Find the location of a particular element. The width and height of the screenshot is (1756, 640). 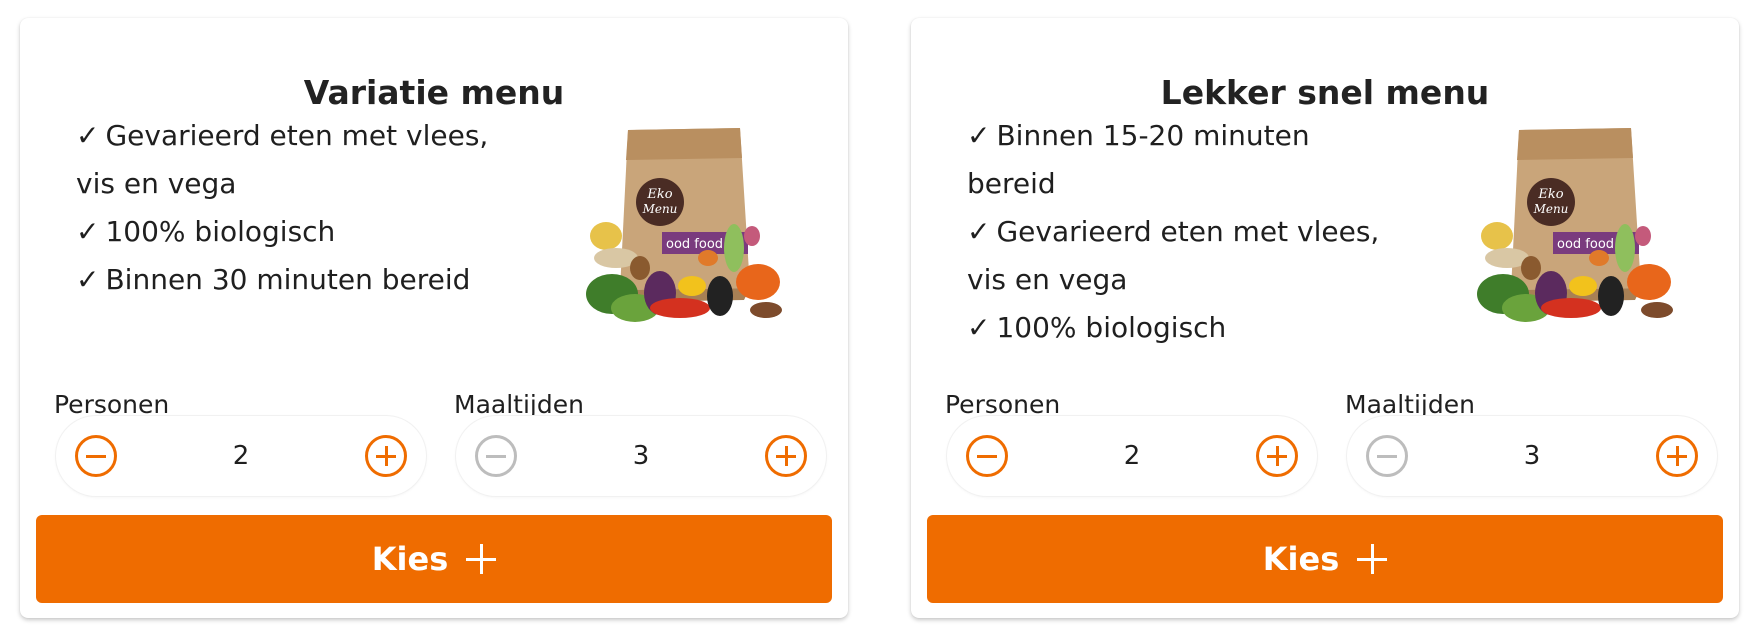

feature-item: ✓ Binnen 30 minuten bereid is located at coordinates (296, 280).